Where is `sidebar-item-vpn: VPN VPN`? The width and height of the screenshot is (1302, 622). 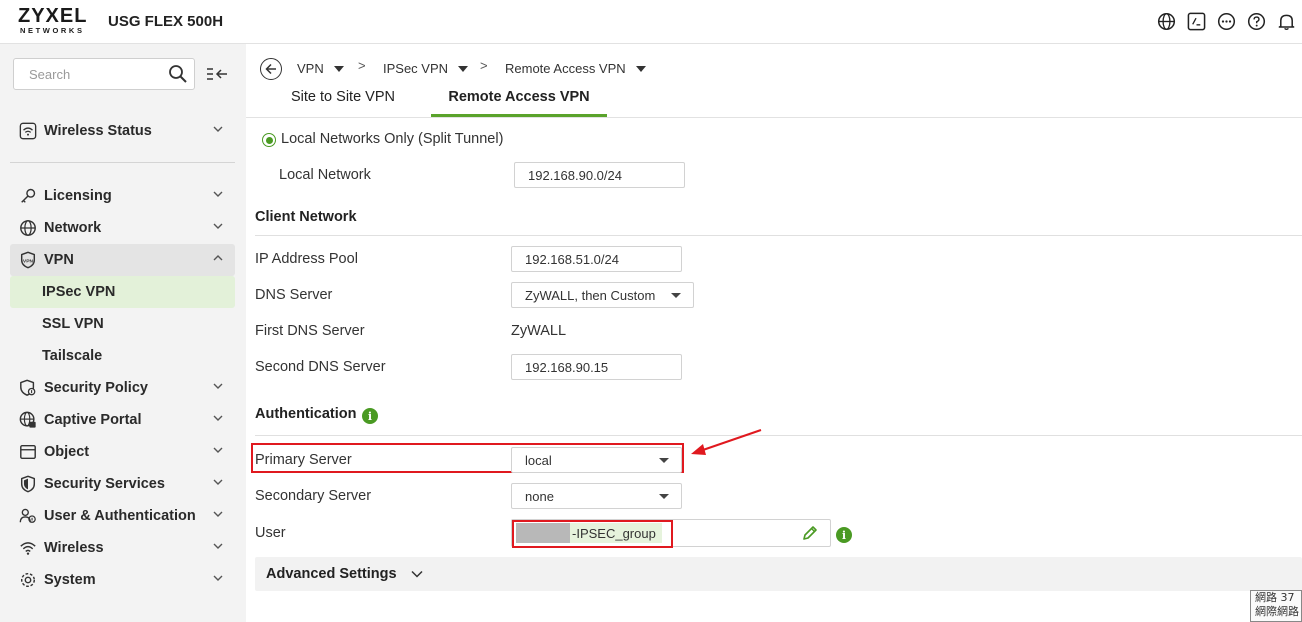 sidebar-item-vpn: VPN VPN is located at coordinates (122, 260).